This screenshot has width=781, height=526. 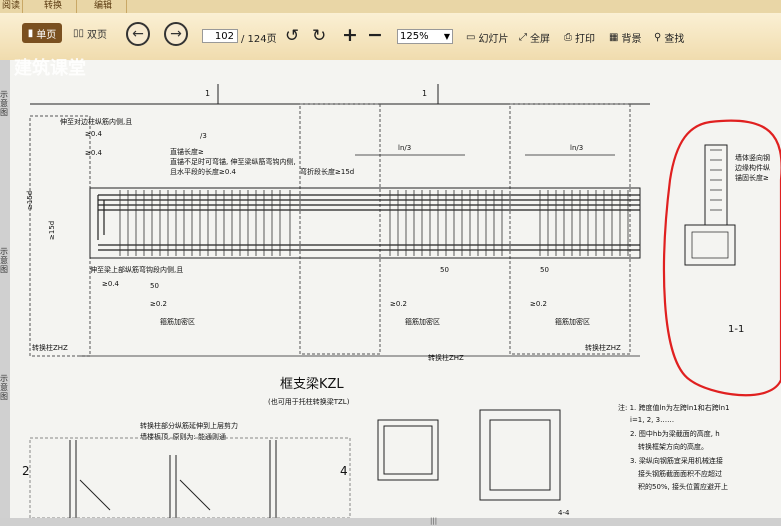 What do you see at coordinates (390, 521) in the screenshot?
I see `status-bar: |||` at bounding box center [390, 521].